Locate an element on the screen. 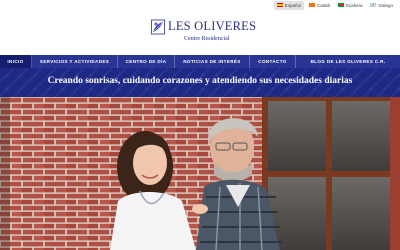 The width and height of the screenshot is (400, 250). lang-es: Español is located at coordinates (288, 5).